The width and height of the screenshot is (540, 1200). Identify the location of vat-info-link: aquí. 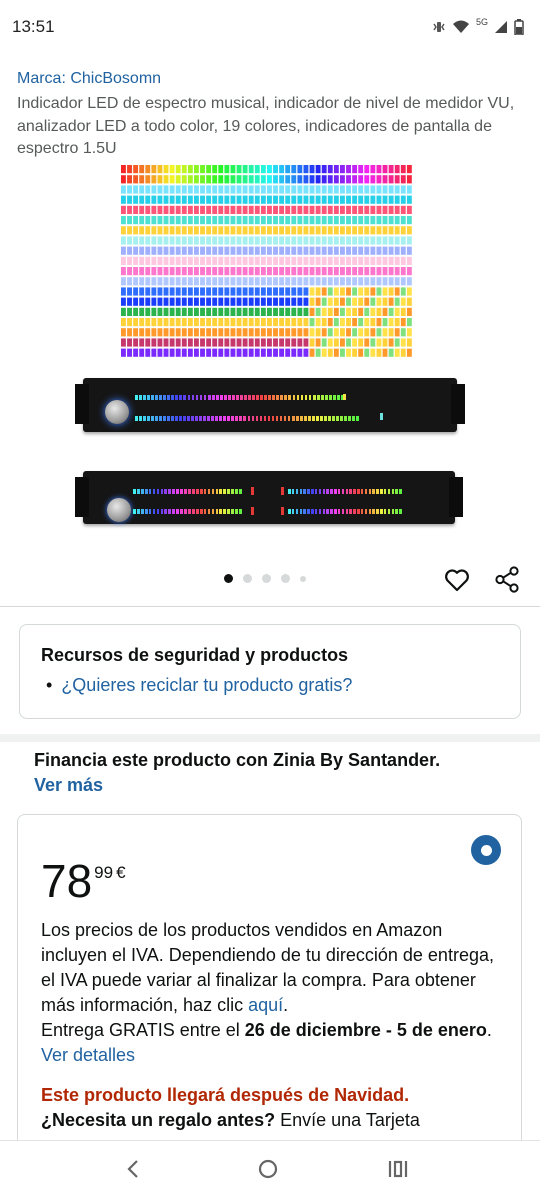
(265, 1005).